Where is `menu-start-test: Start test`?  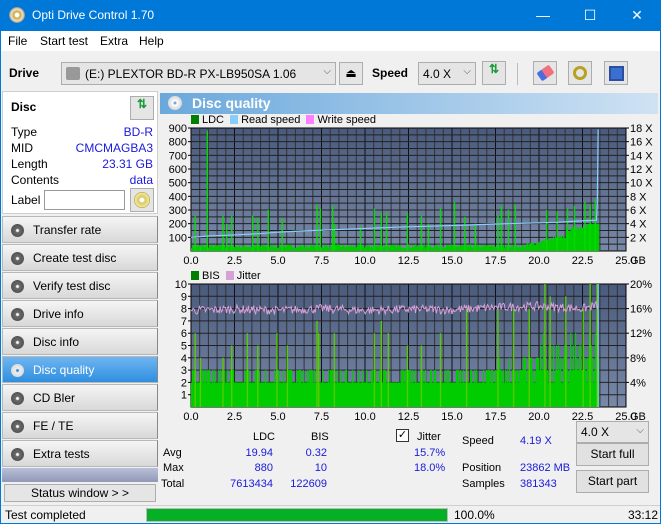 menu-start-test: Start test is located at coordinates (64, 41).